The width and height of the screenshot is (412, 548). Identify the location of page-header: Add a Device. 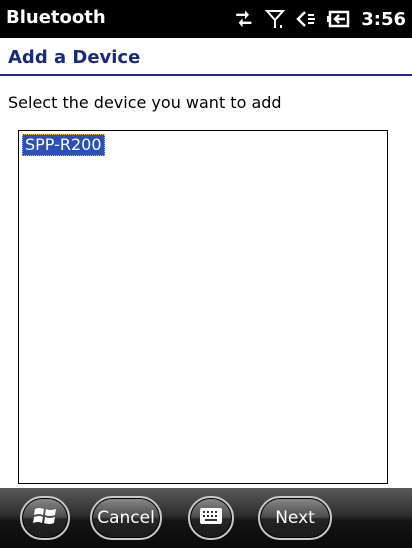
(206, 57).